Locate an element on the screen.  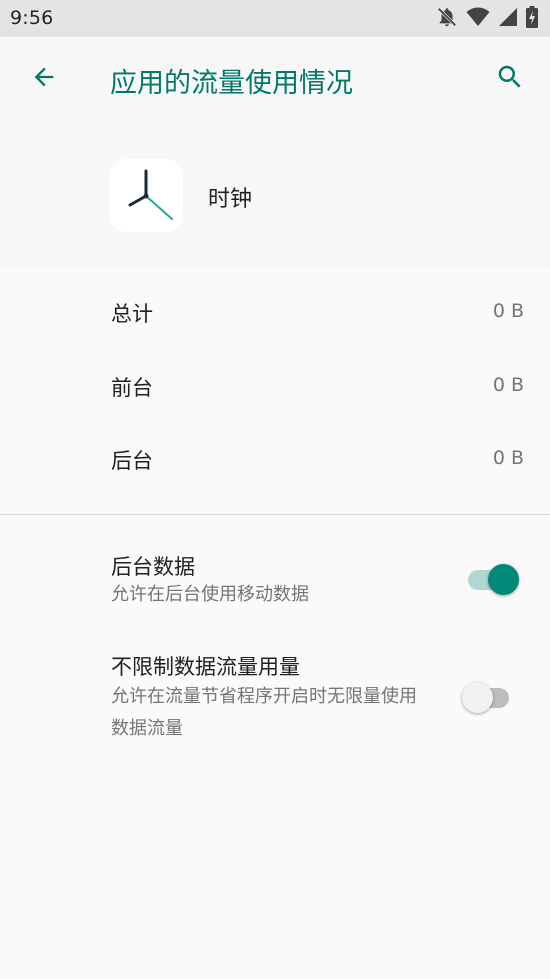
wifi-icon is located at coordinates (478, 19).